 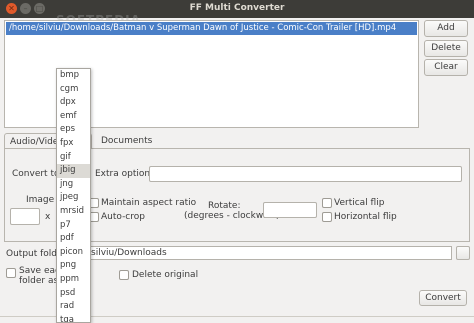 What do you see at coordinates (224, 206) in the screenshot?
I see `rotate-label: Rotate:` at bounding box center [224, 206].